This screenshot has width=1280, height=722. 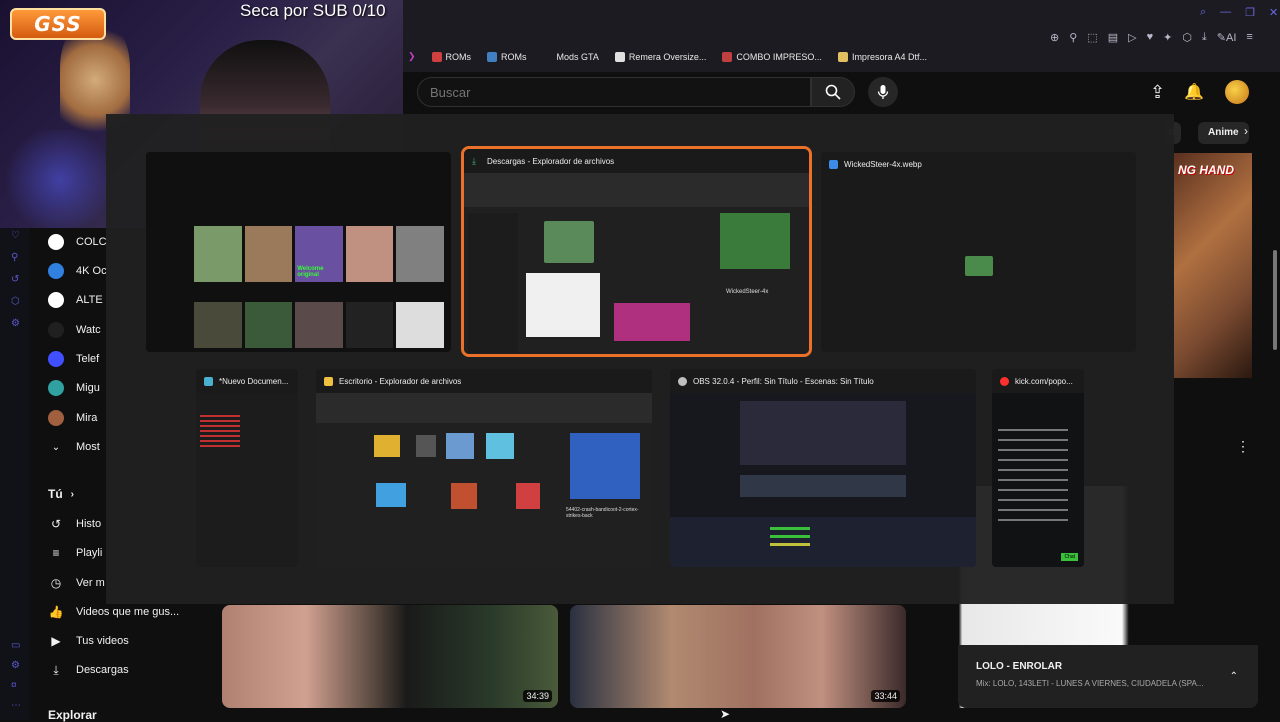 What do you see at coordinates (74, 447) in the screenshot?
I see `show-more-subscriptions: ⌄ Most` at bounding box center [74, 447].